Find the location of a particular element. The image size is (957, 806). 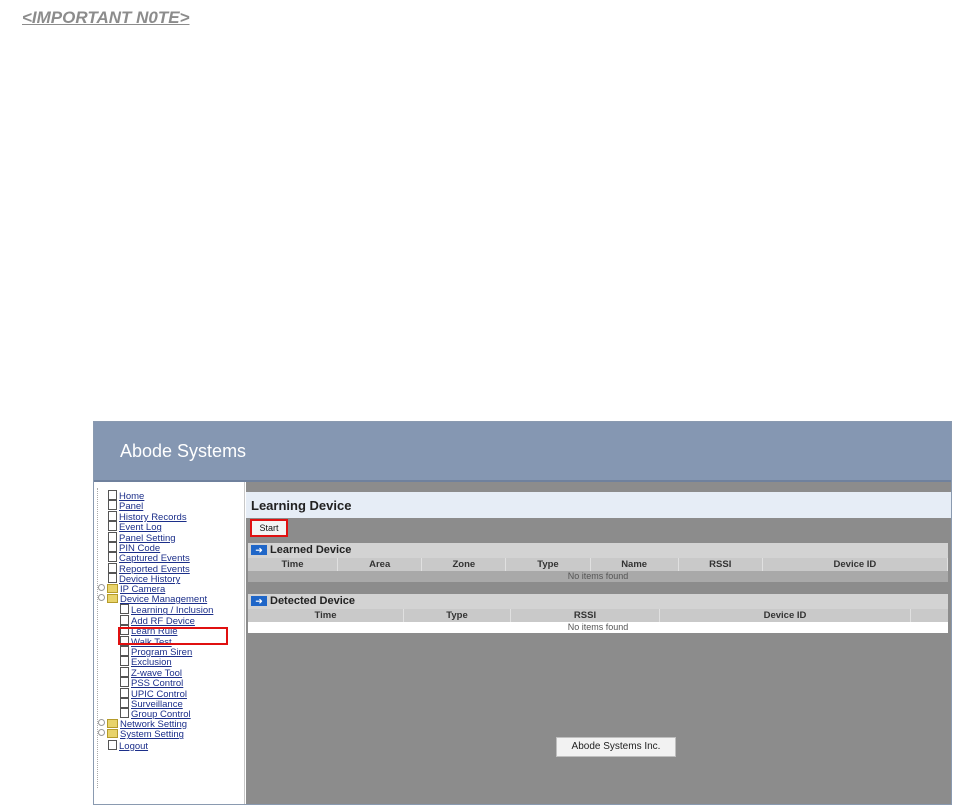

learned-table-header: Time Area Zone Type Name RSSI Device ID is located at coordinates (598, 564).